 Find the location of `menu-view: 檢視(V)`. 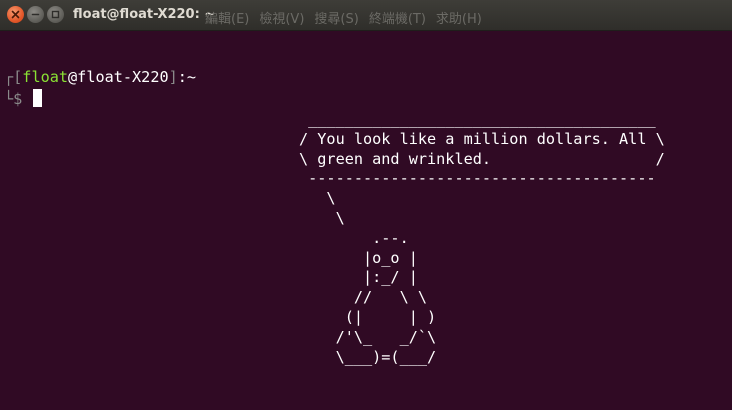

menu-view: 檢視(V) is located at coordinates (281, 19).